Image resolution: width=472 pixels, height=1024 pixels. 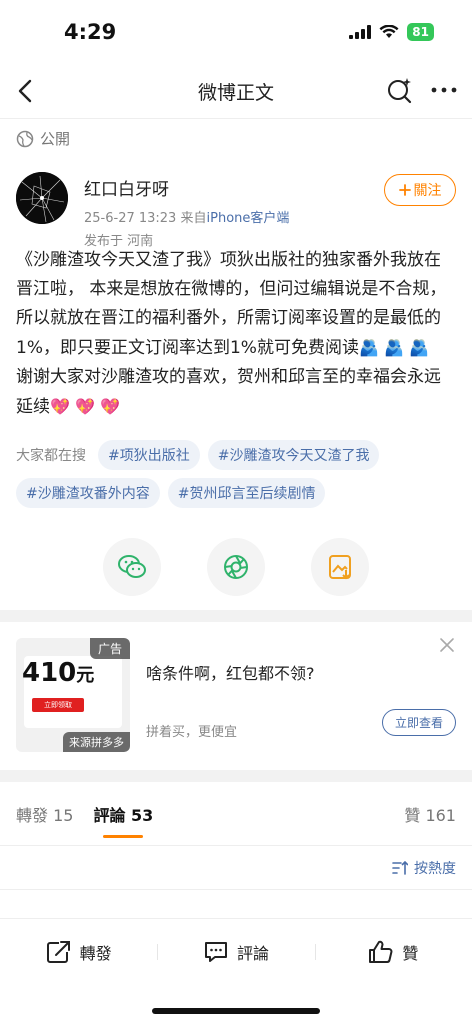 I want to click on hot-search-label: 大家都在搜, so click(x=51, y=456).